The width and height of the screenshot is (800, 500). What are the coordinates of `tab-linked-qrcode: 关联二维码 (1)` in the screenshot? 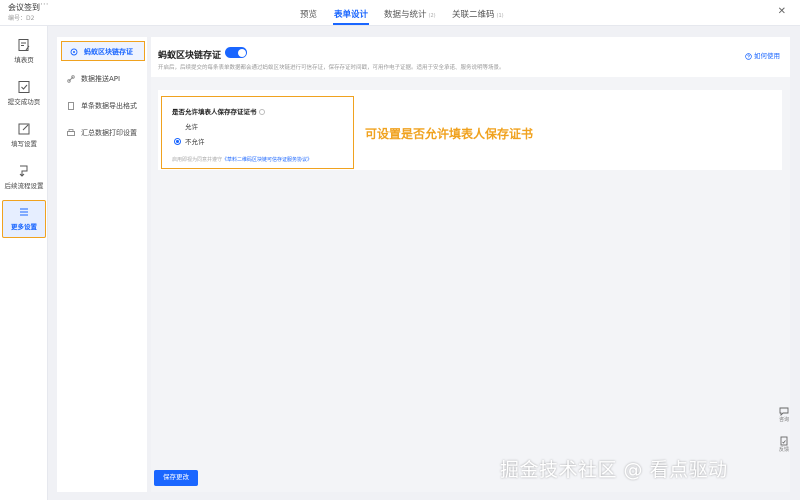 It's located at (478, 14).